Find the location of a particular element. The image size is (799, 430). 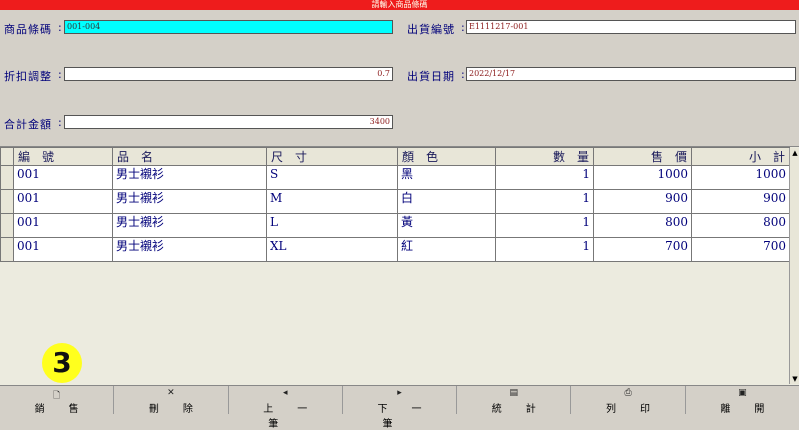

barcode-label: 商品條碼 is located at coordinates (28, 29).